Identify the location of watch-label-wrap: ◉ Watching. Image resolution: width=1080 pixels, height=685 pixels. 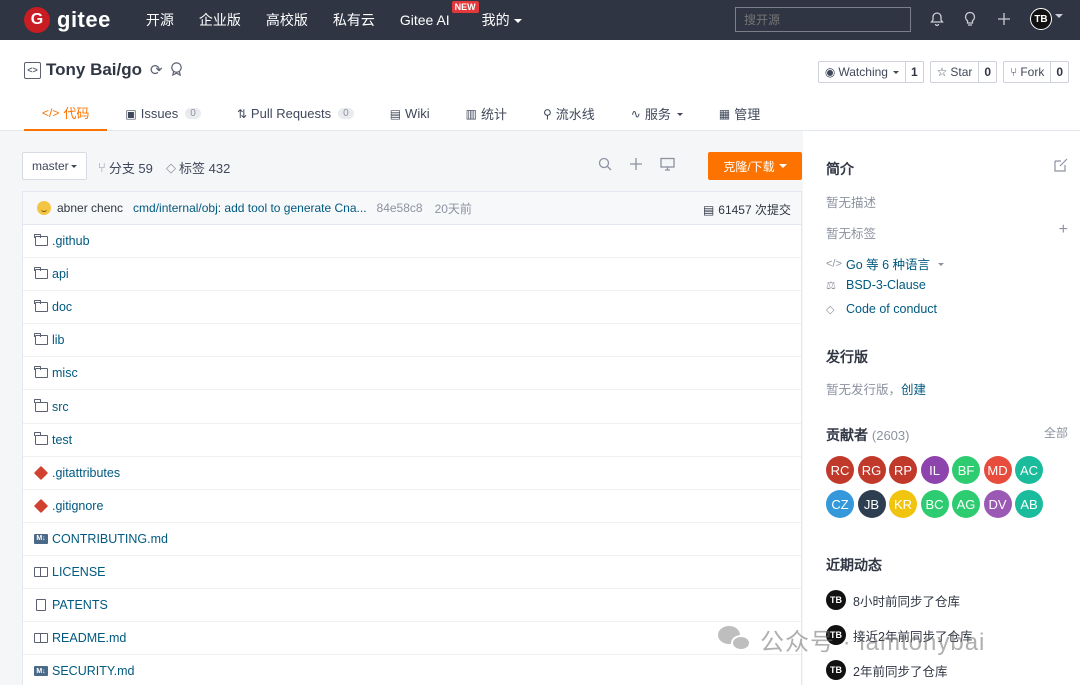
(862, 72).